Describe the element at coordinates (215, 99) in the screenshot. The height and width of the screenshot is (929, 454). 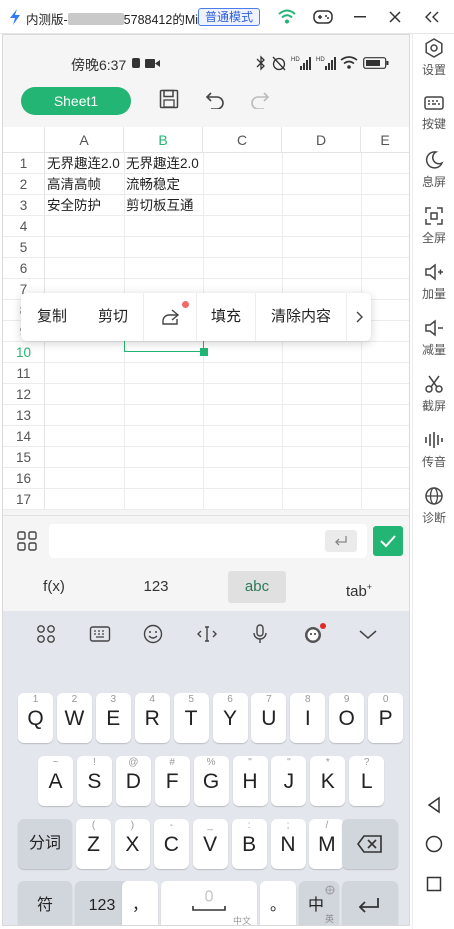
I see `undo-icon` at that location.